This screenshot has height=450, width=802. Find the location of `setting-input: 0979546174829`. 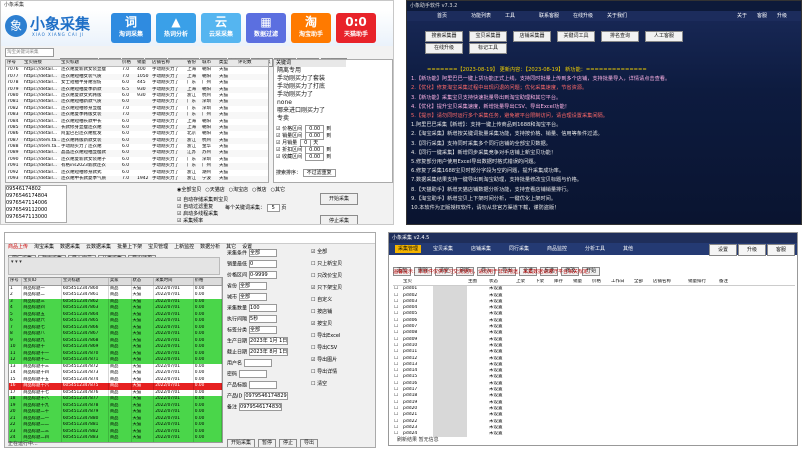

setting-input: 0979546174829 is located at coordinates (266, 396).